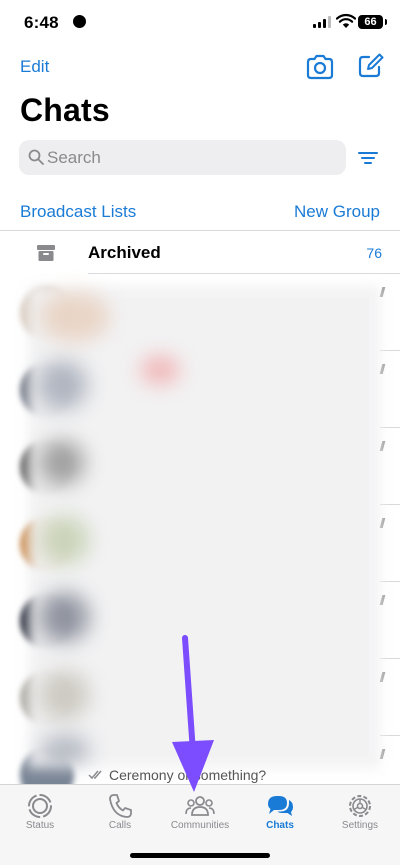 This screenshot has width=400, height=865. What do you see at coordinates (95, 775) in the screenshot?
I see `read-ticks-icon` at bounding box center [95, 775].